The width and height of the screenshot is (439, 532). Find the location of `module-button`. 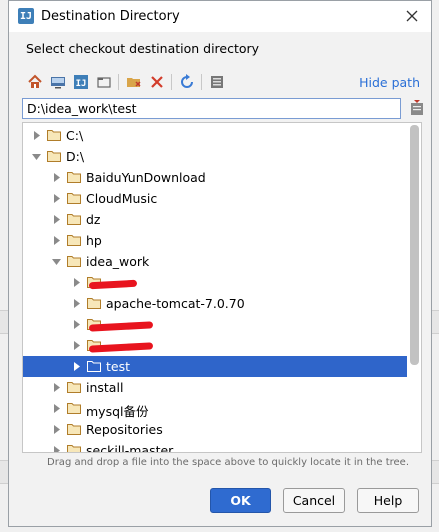

module-button is located at coordinates (104, 82).